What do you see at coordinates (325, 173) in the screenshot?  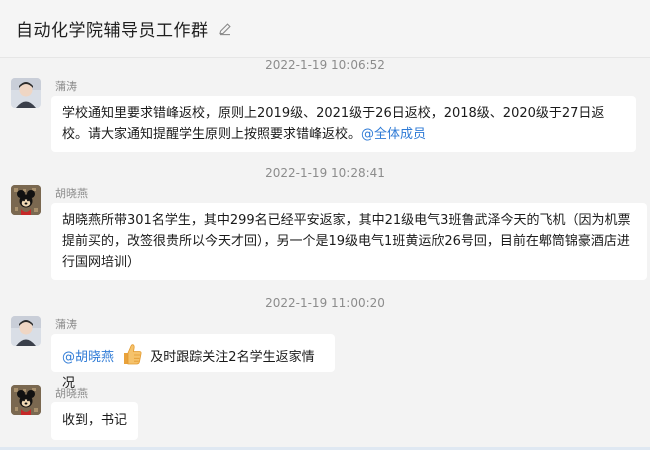 I see `message-timestamp: 2022-1-19 10:28:41` at bounding box center [325, 173].